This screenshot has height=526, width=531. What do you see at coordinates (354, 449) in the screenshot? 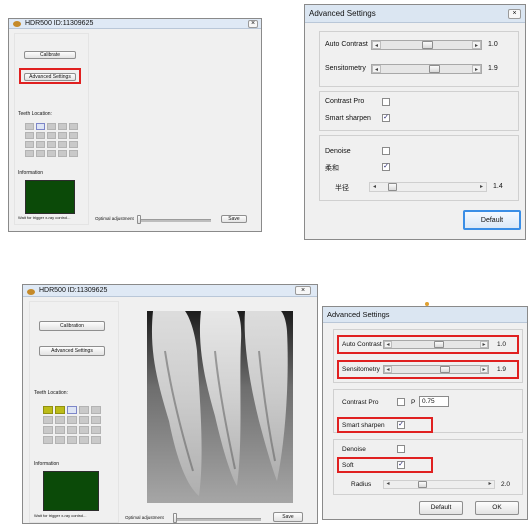
I see `denoise-label: Denoise` at bounding box center [354, 449].